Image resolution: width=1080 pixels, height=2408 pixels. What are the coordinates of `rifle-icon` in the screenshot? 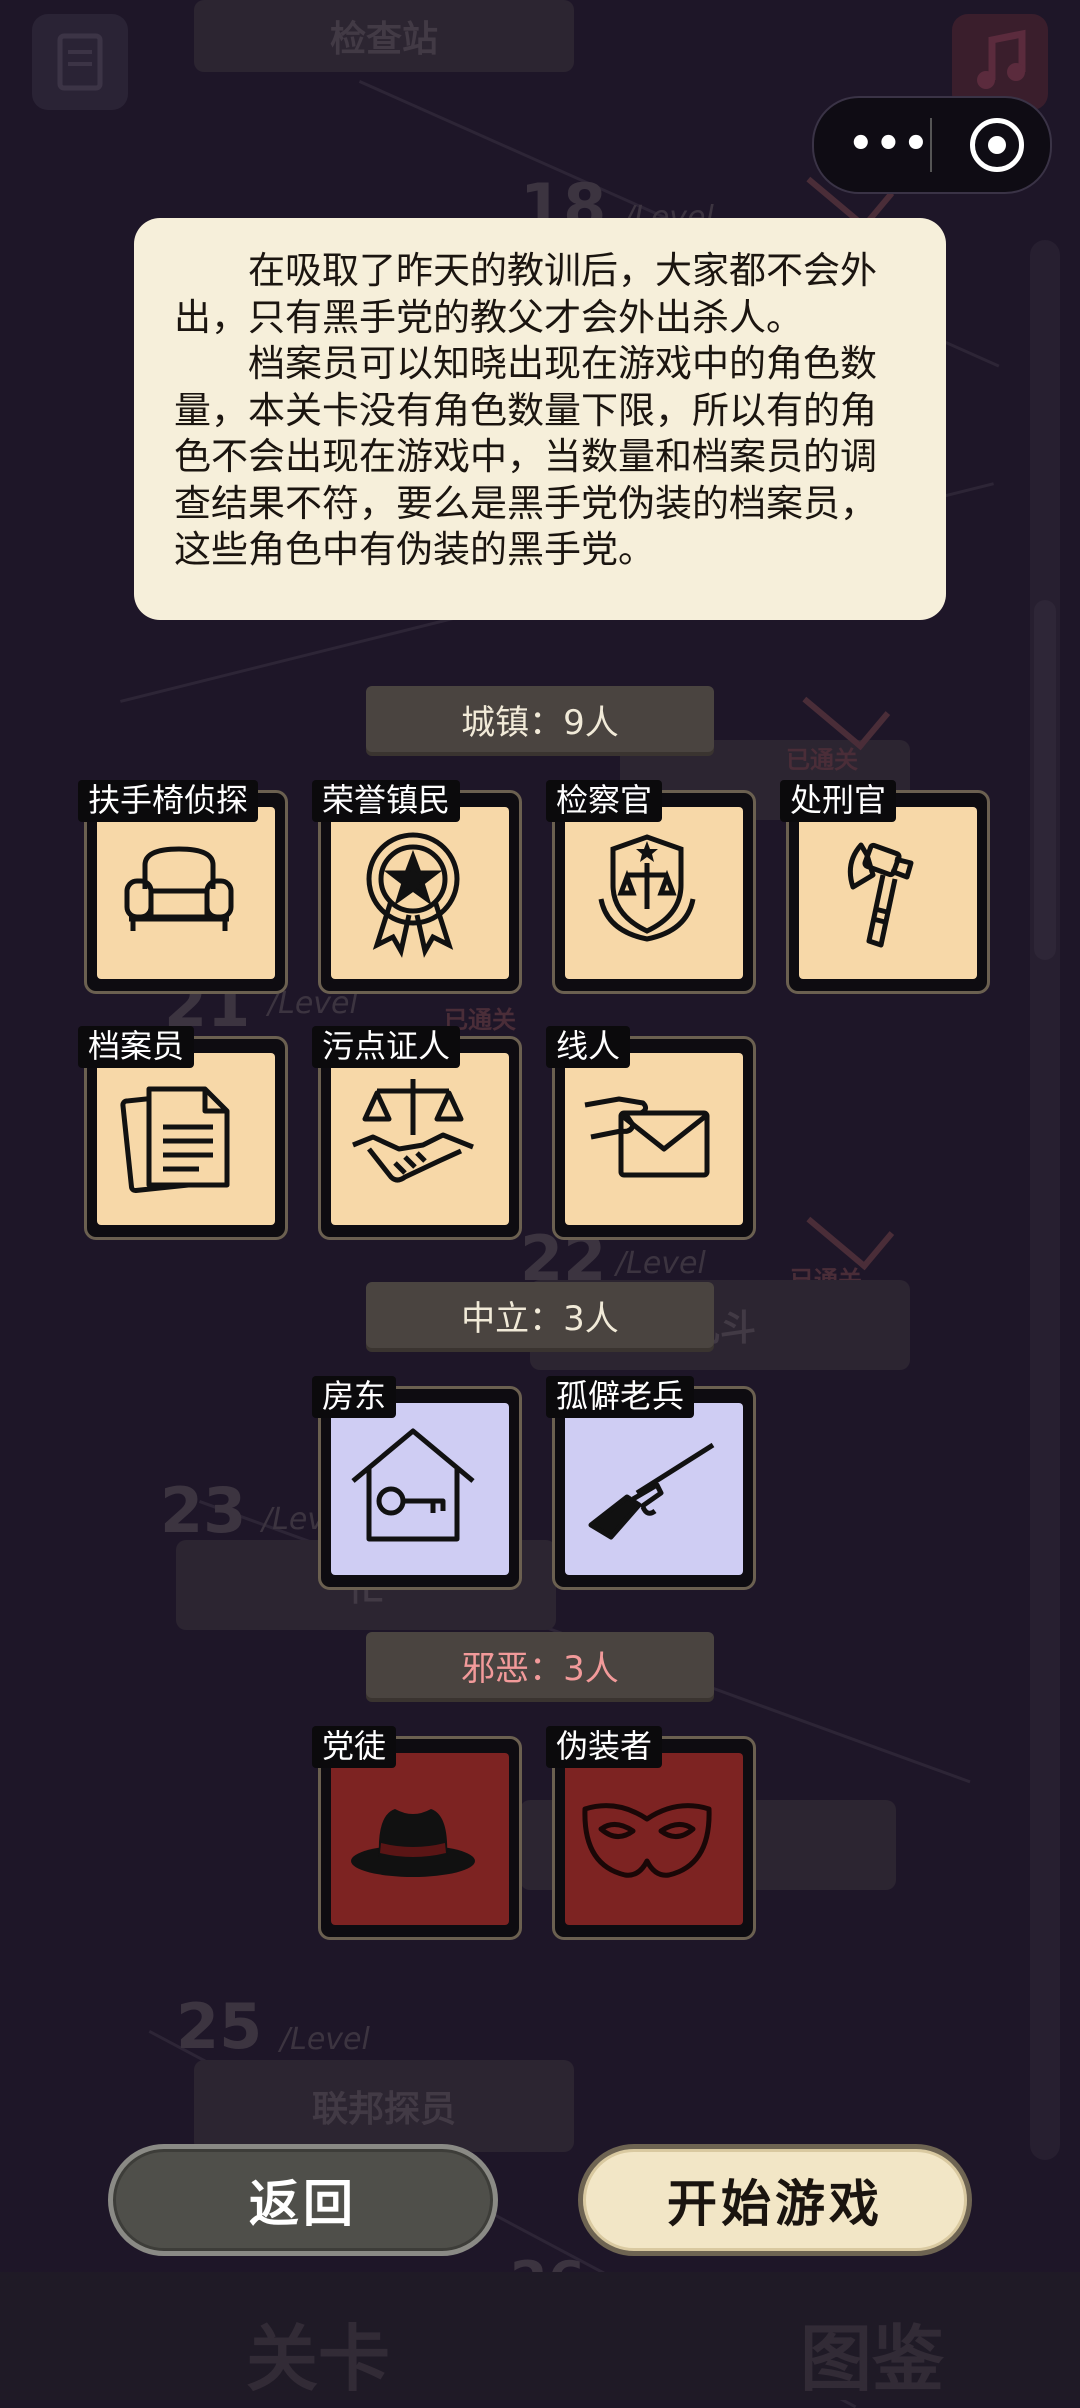 It's located at (651, 1491).